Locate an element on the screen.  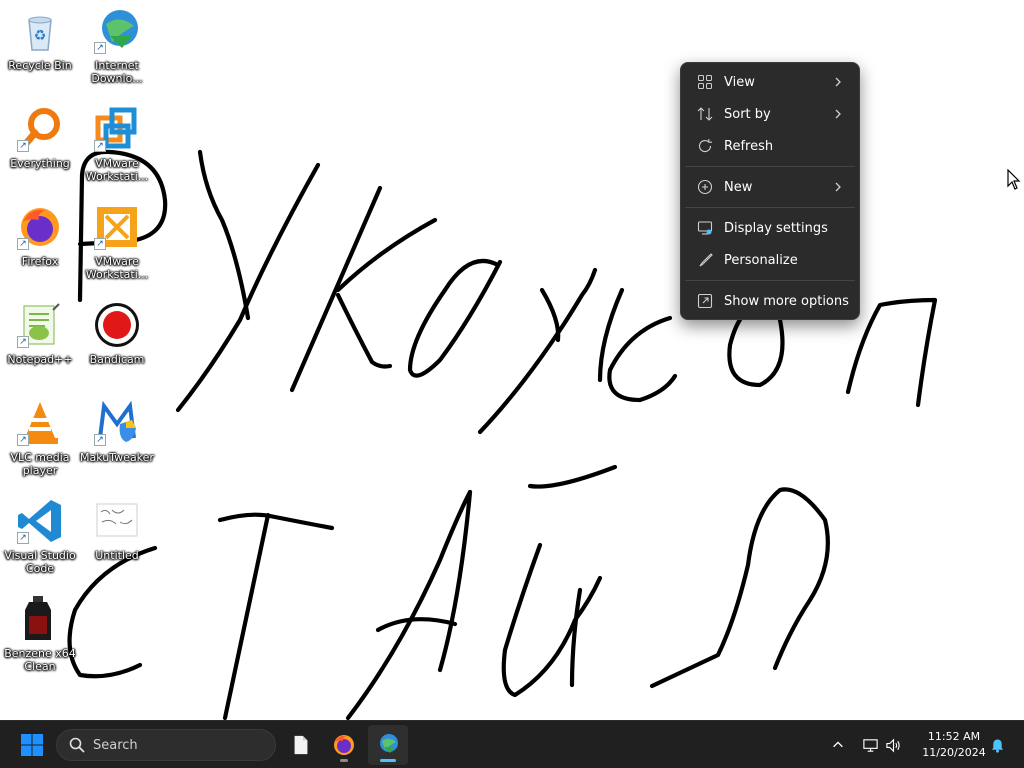
internet-download-manager-icon: ↗ is located at coordinates (117, 31).